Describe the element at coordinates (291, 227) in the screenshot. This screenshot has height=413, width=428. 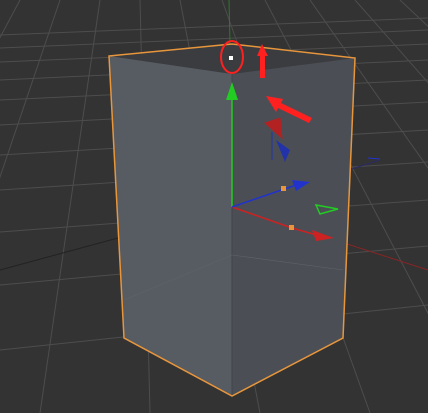
I see `x-scale-handle` at that location.